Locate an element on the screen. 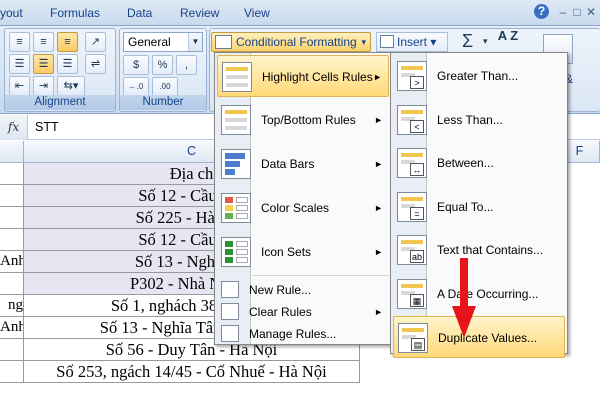 This screenshot has height=404, width=600. help-icon: ? is located at coordinates (541, 11).